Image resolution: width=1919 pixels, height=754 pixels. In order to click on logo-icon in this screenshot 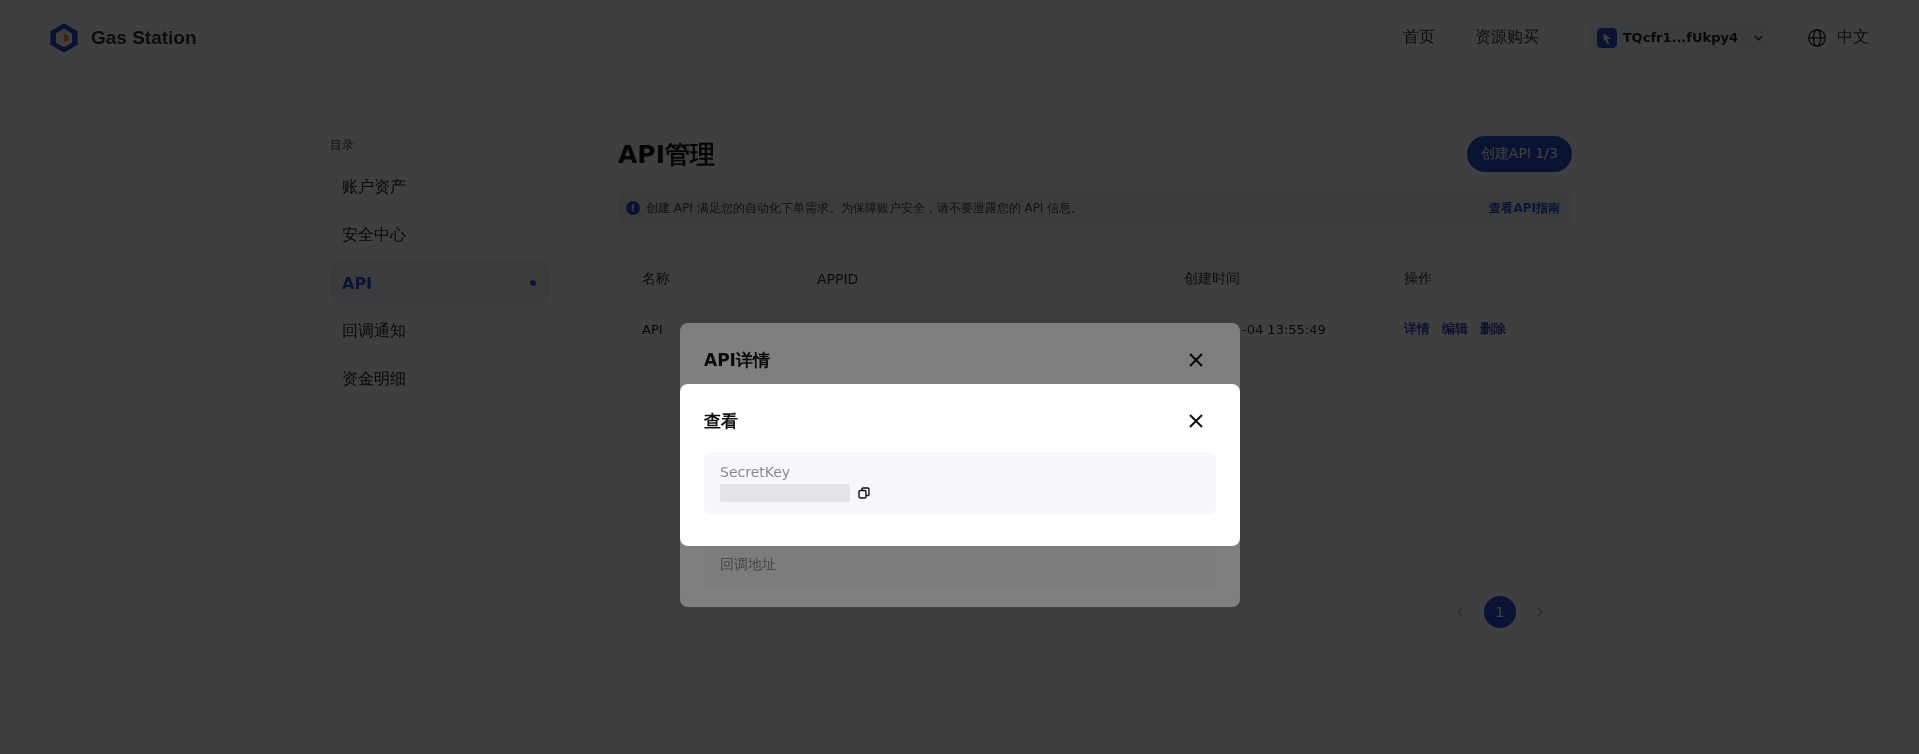, I will do `click(64, 37)`.